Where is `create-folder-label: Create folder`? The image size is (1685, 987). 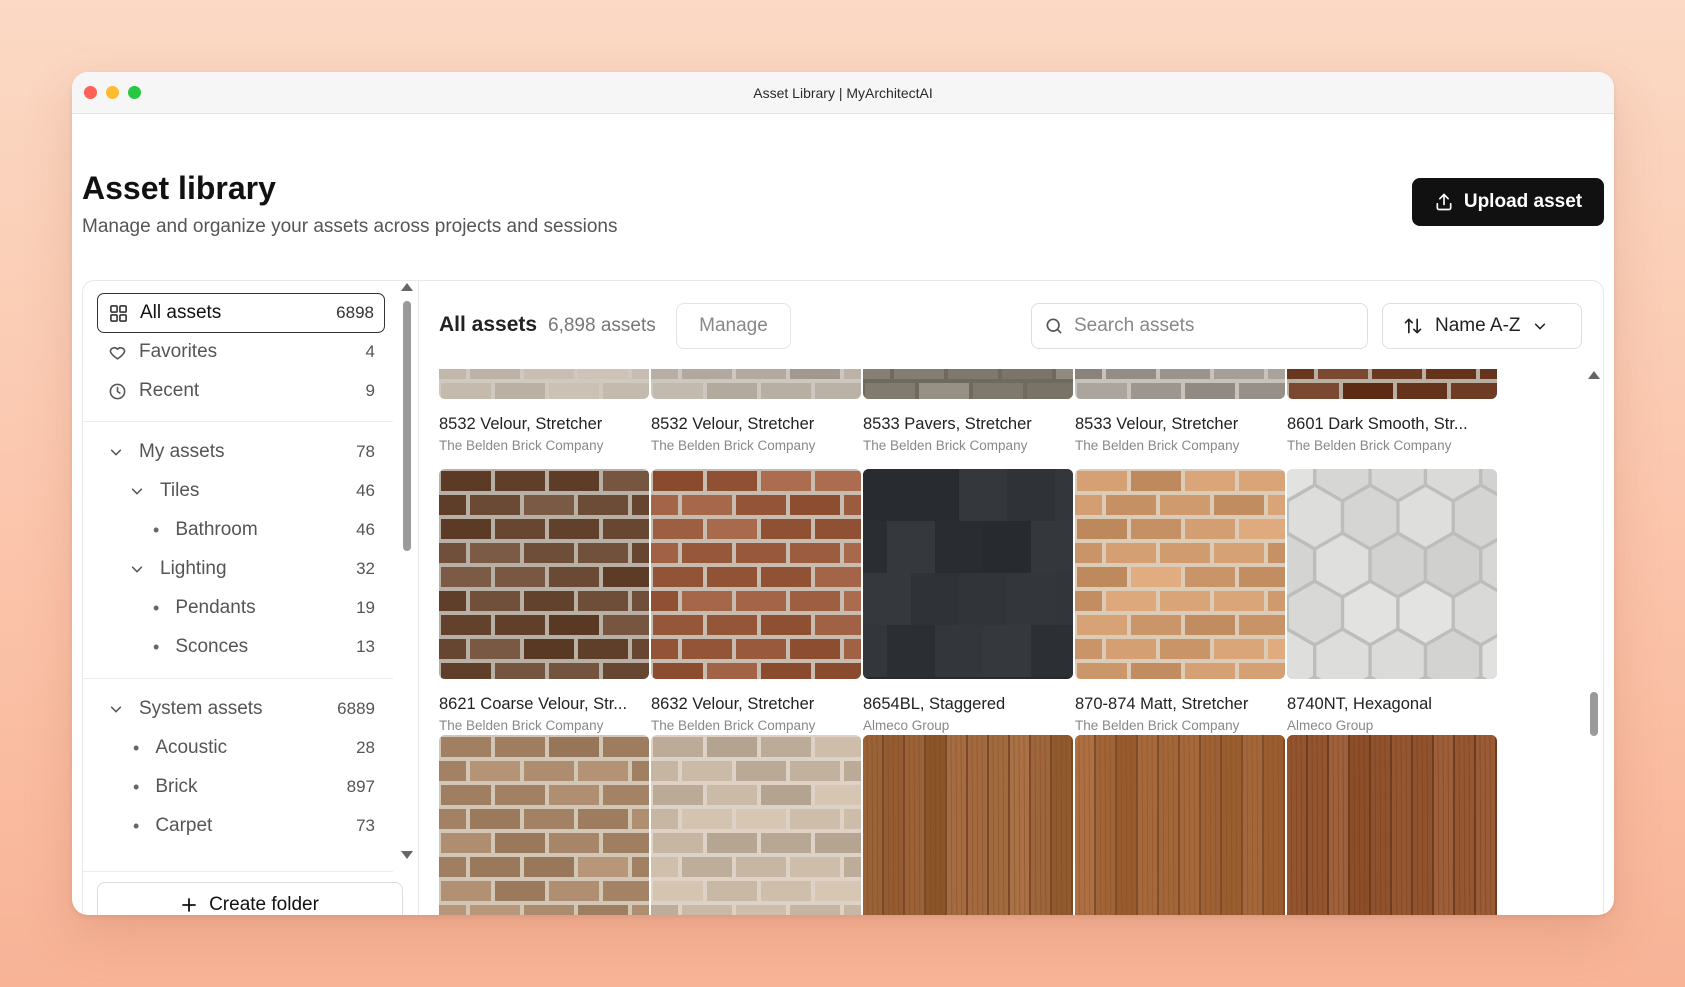 create-folder-label: Create folder is located at coordinates (264, 904).